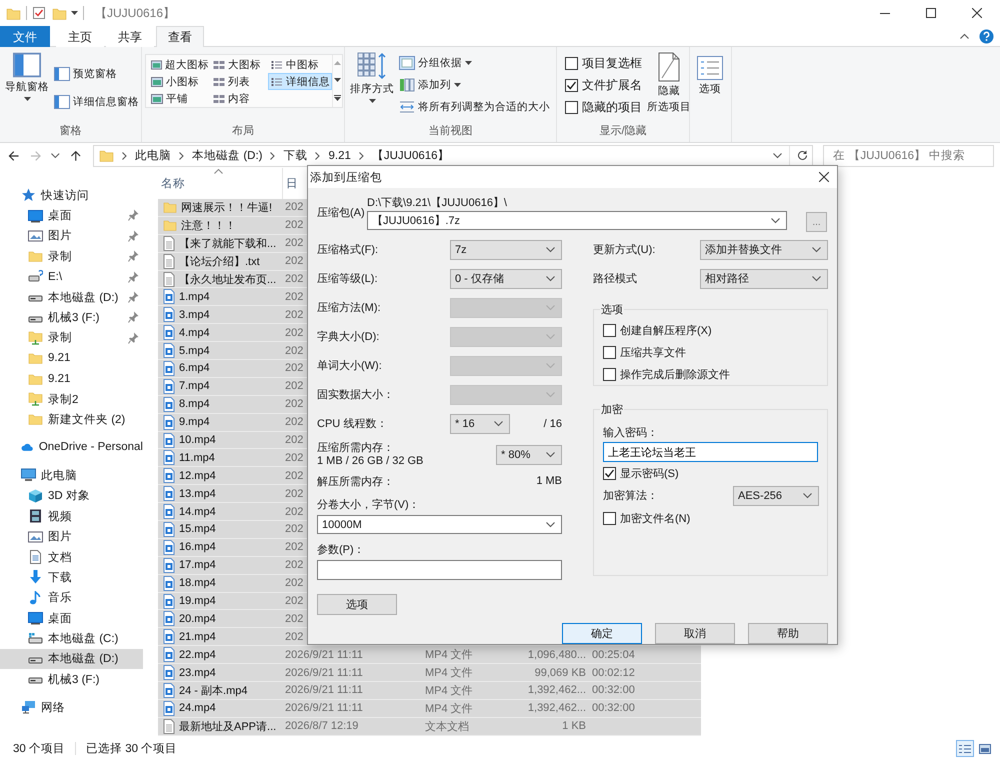 The width and height of the screenshot is (1000, 759). Describe the element at coordinates (474, 63) in the screenshot. I see `view-button: 分组依据` at that location.